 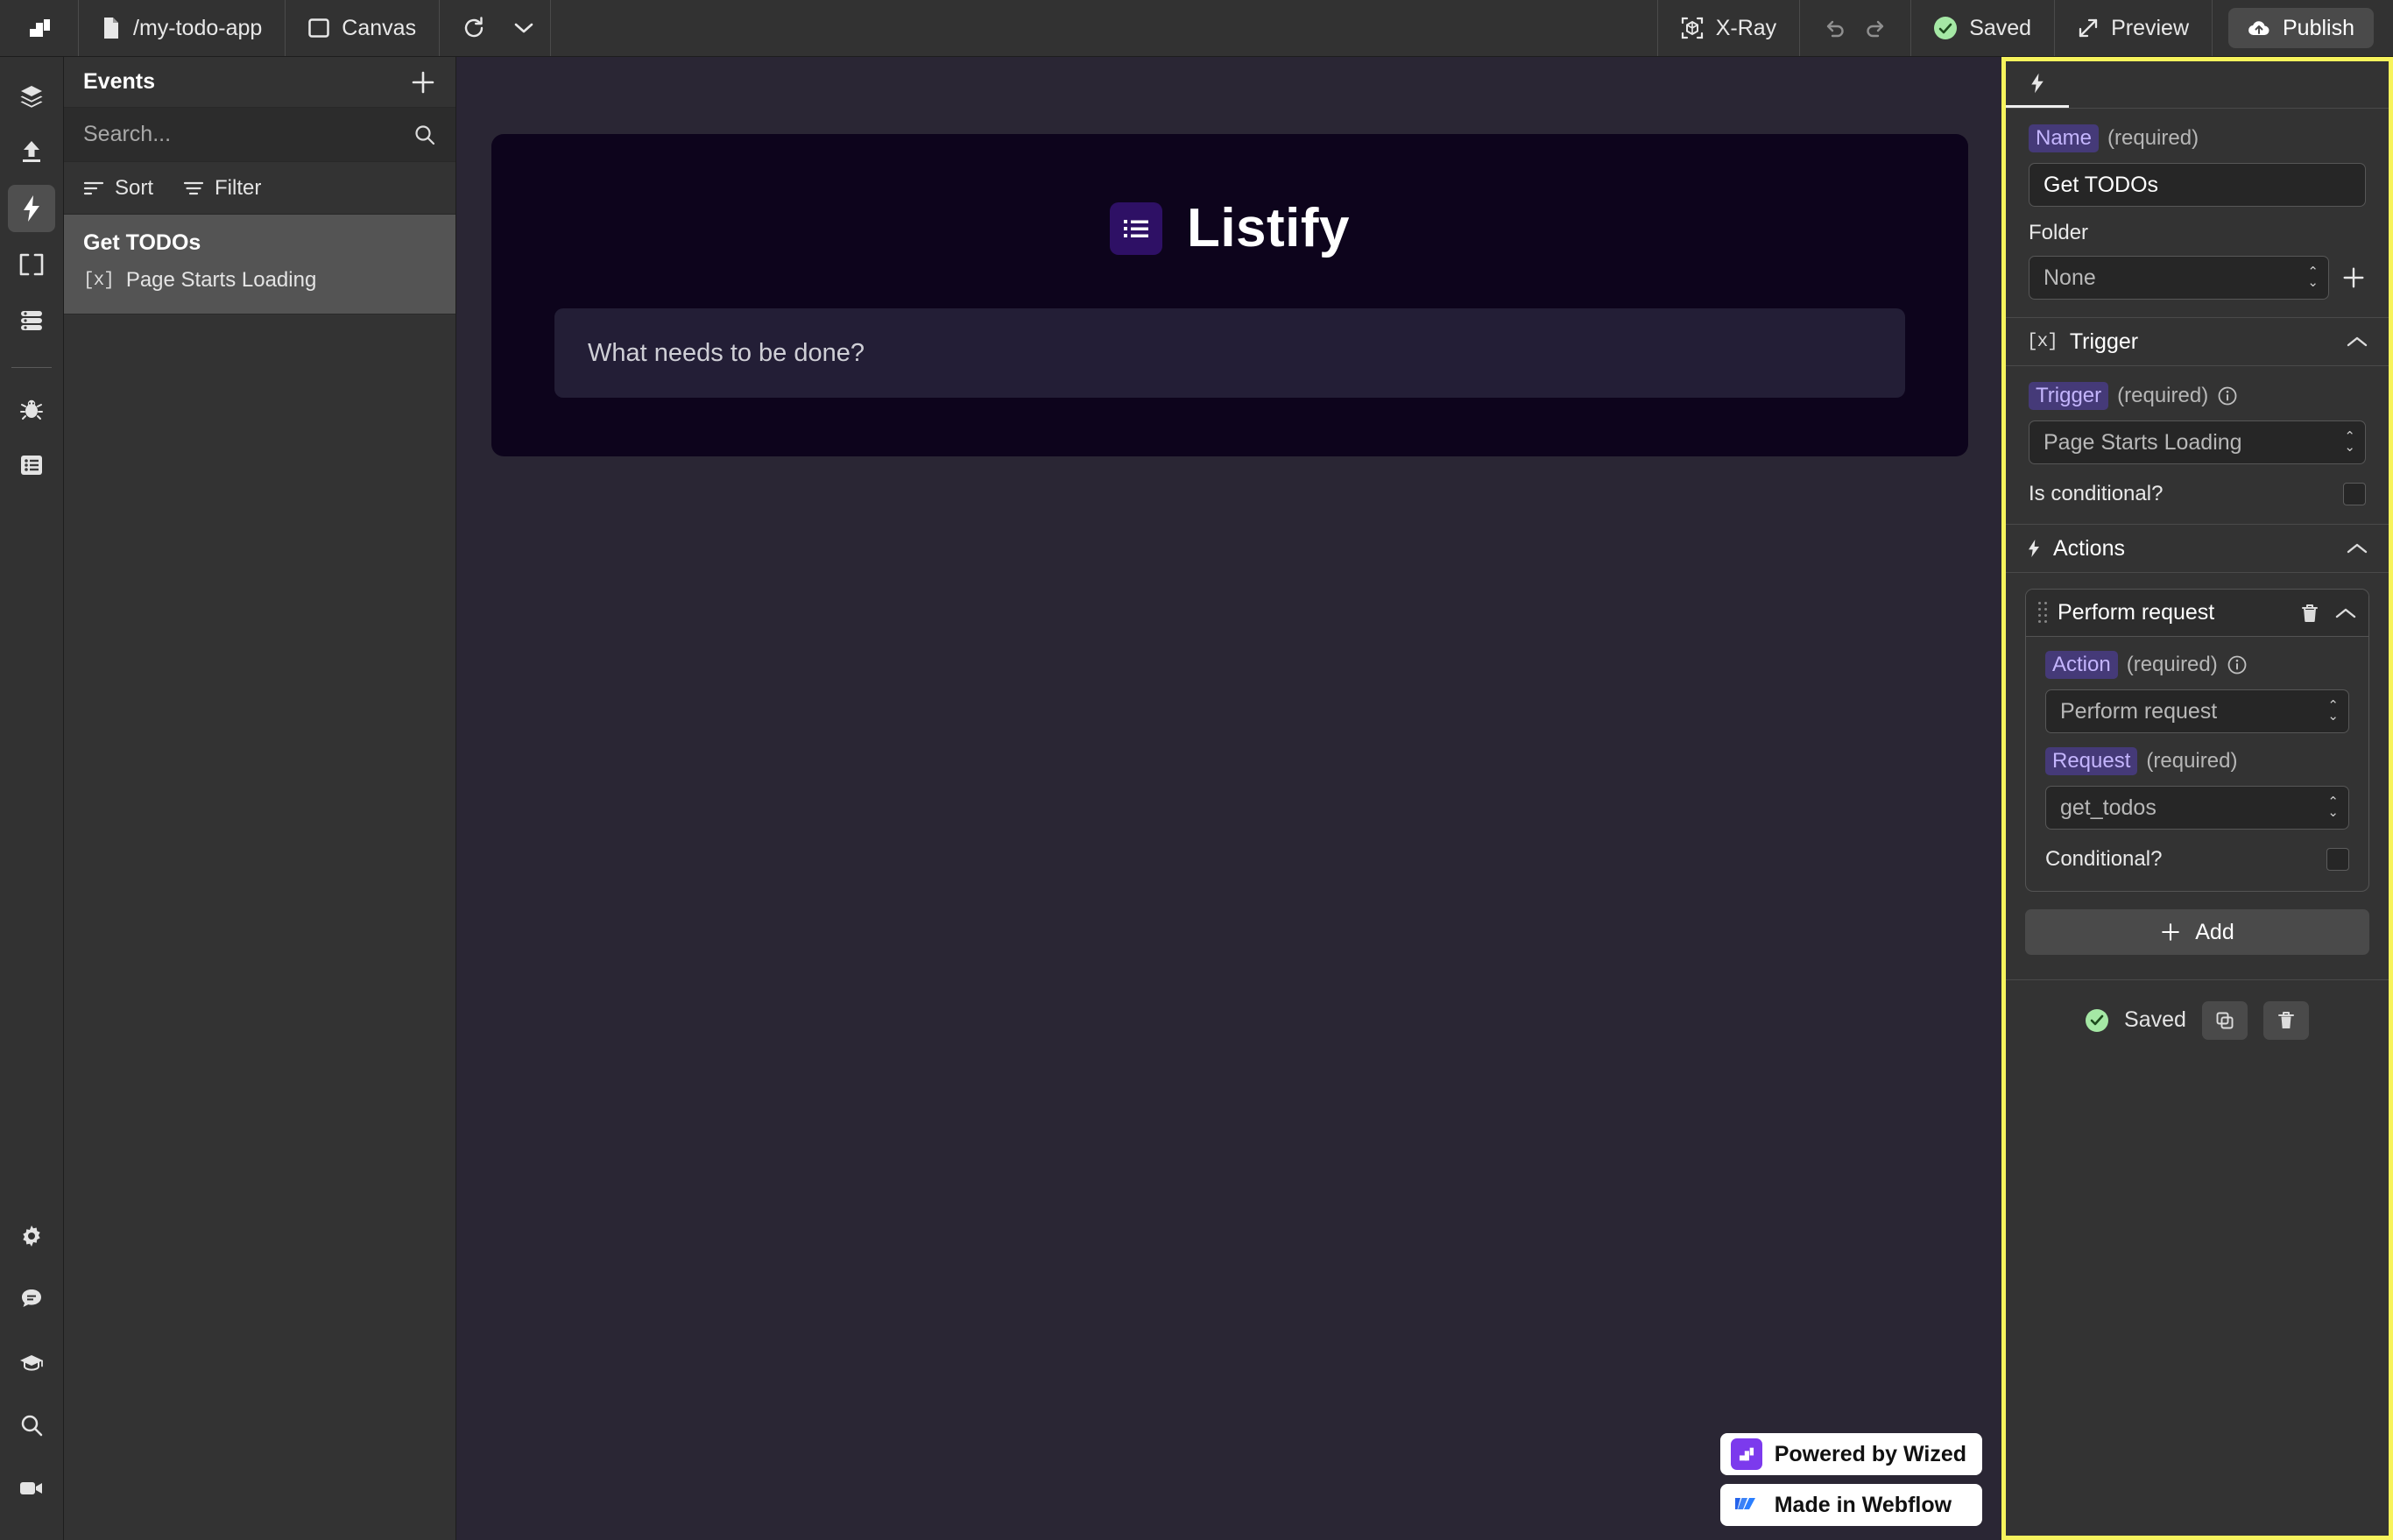 I want to click on powered-by-wized-badge: Powered by Wized, so click(x=1850, y=1454).